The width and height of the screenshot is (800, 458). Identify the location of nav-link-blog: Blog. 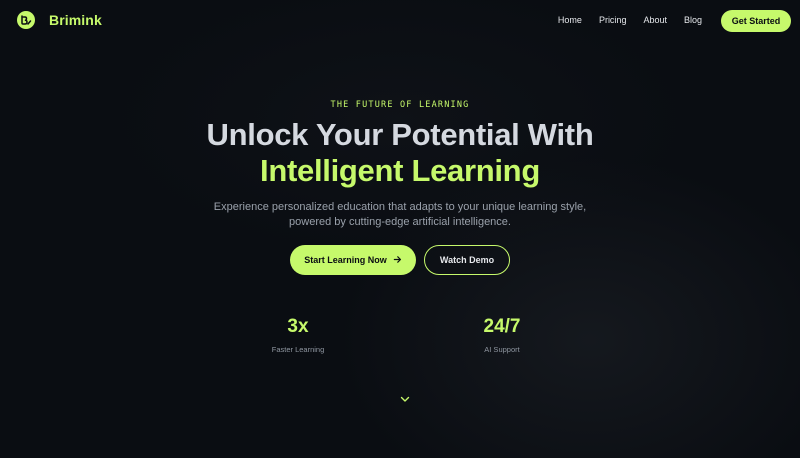
(693, 20).